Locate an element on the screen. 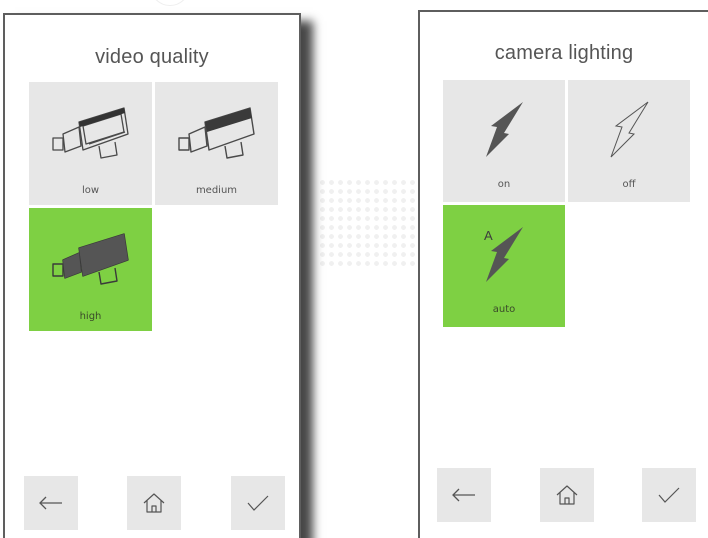 The image size is (708, 538). option-label: high is located at coordinates (90, 316).